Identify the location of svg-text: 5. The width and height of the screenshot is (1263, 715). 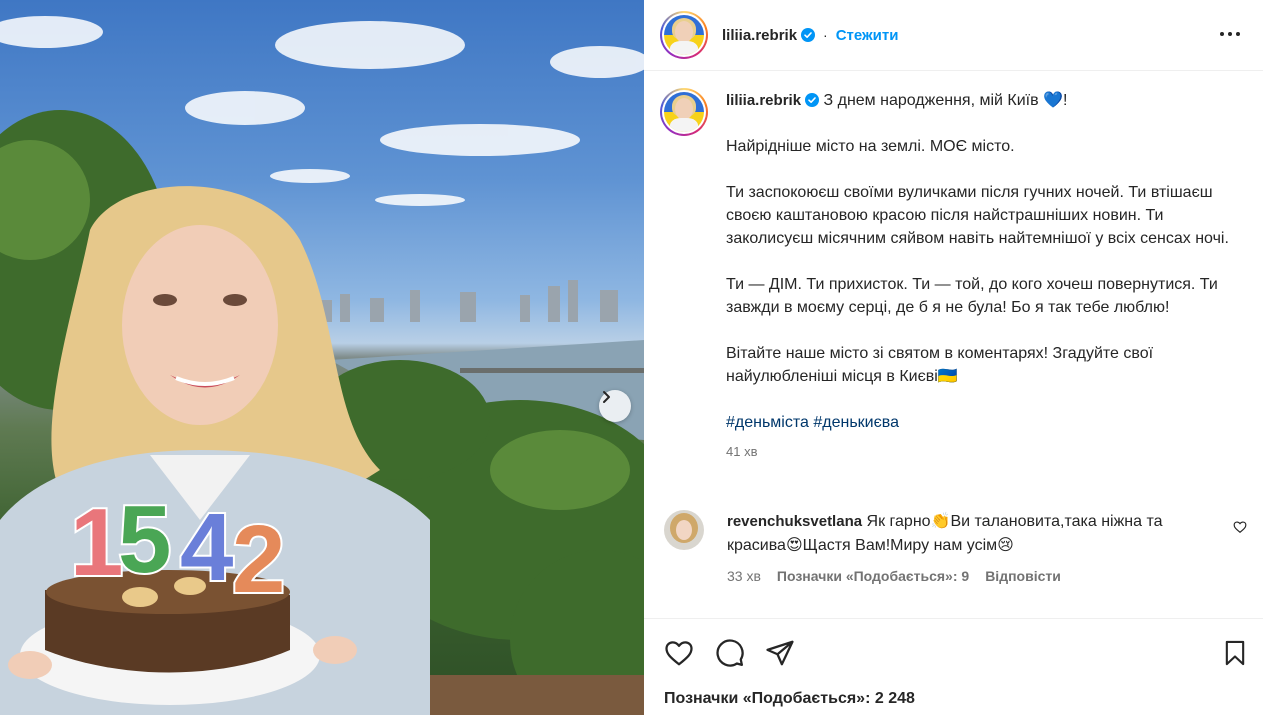
(144, 539).